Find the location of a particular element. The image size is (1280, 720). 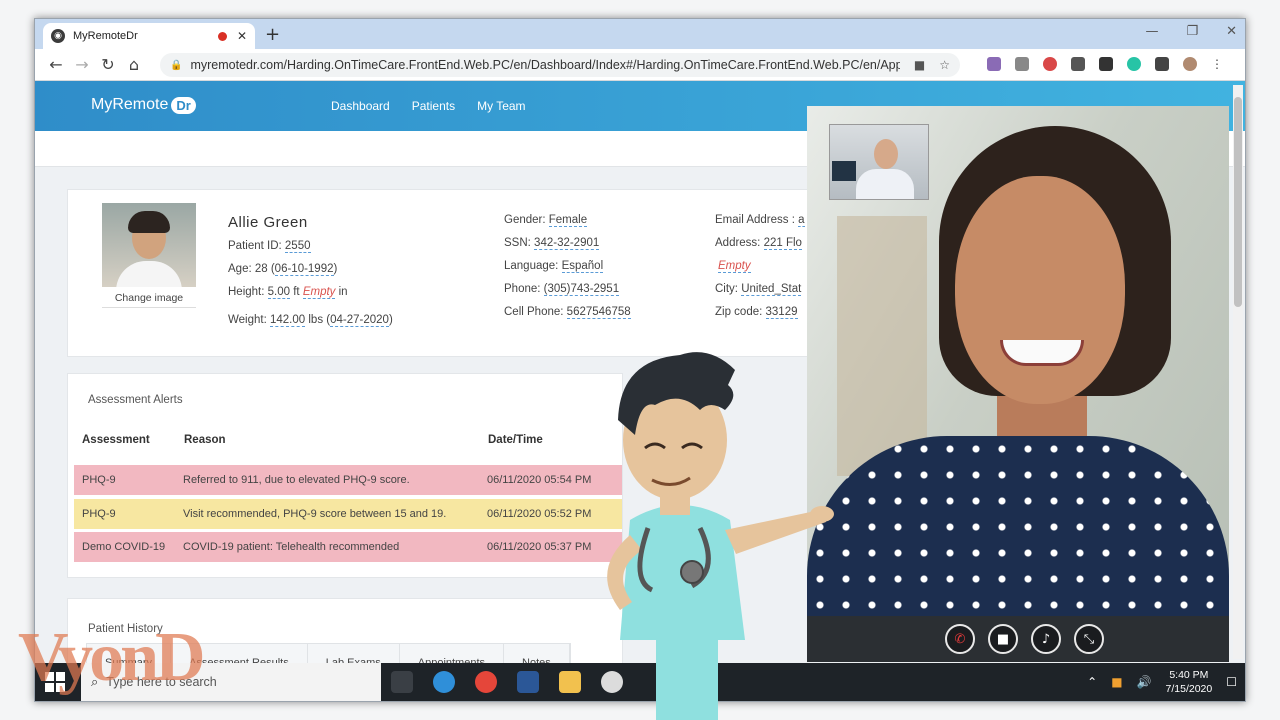

tab-title: MyRemoteDr is located at coordinates (105, 36).